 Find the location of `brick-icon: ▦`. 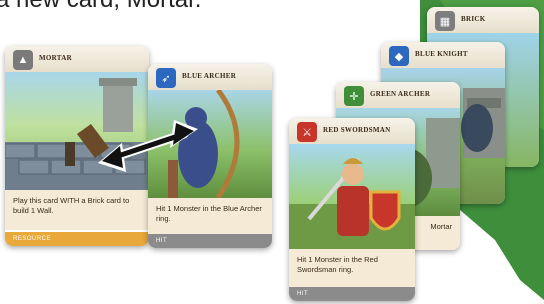

brick-icon: ▦ is located at coordinates (445, 21).